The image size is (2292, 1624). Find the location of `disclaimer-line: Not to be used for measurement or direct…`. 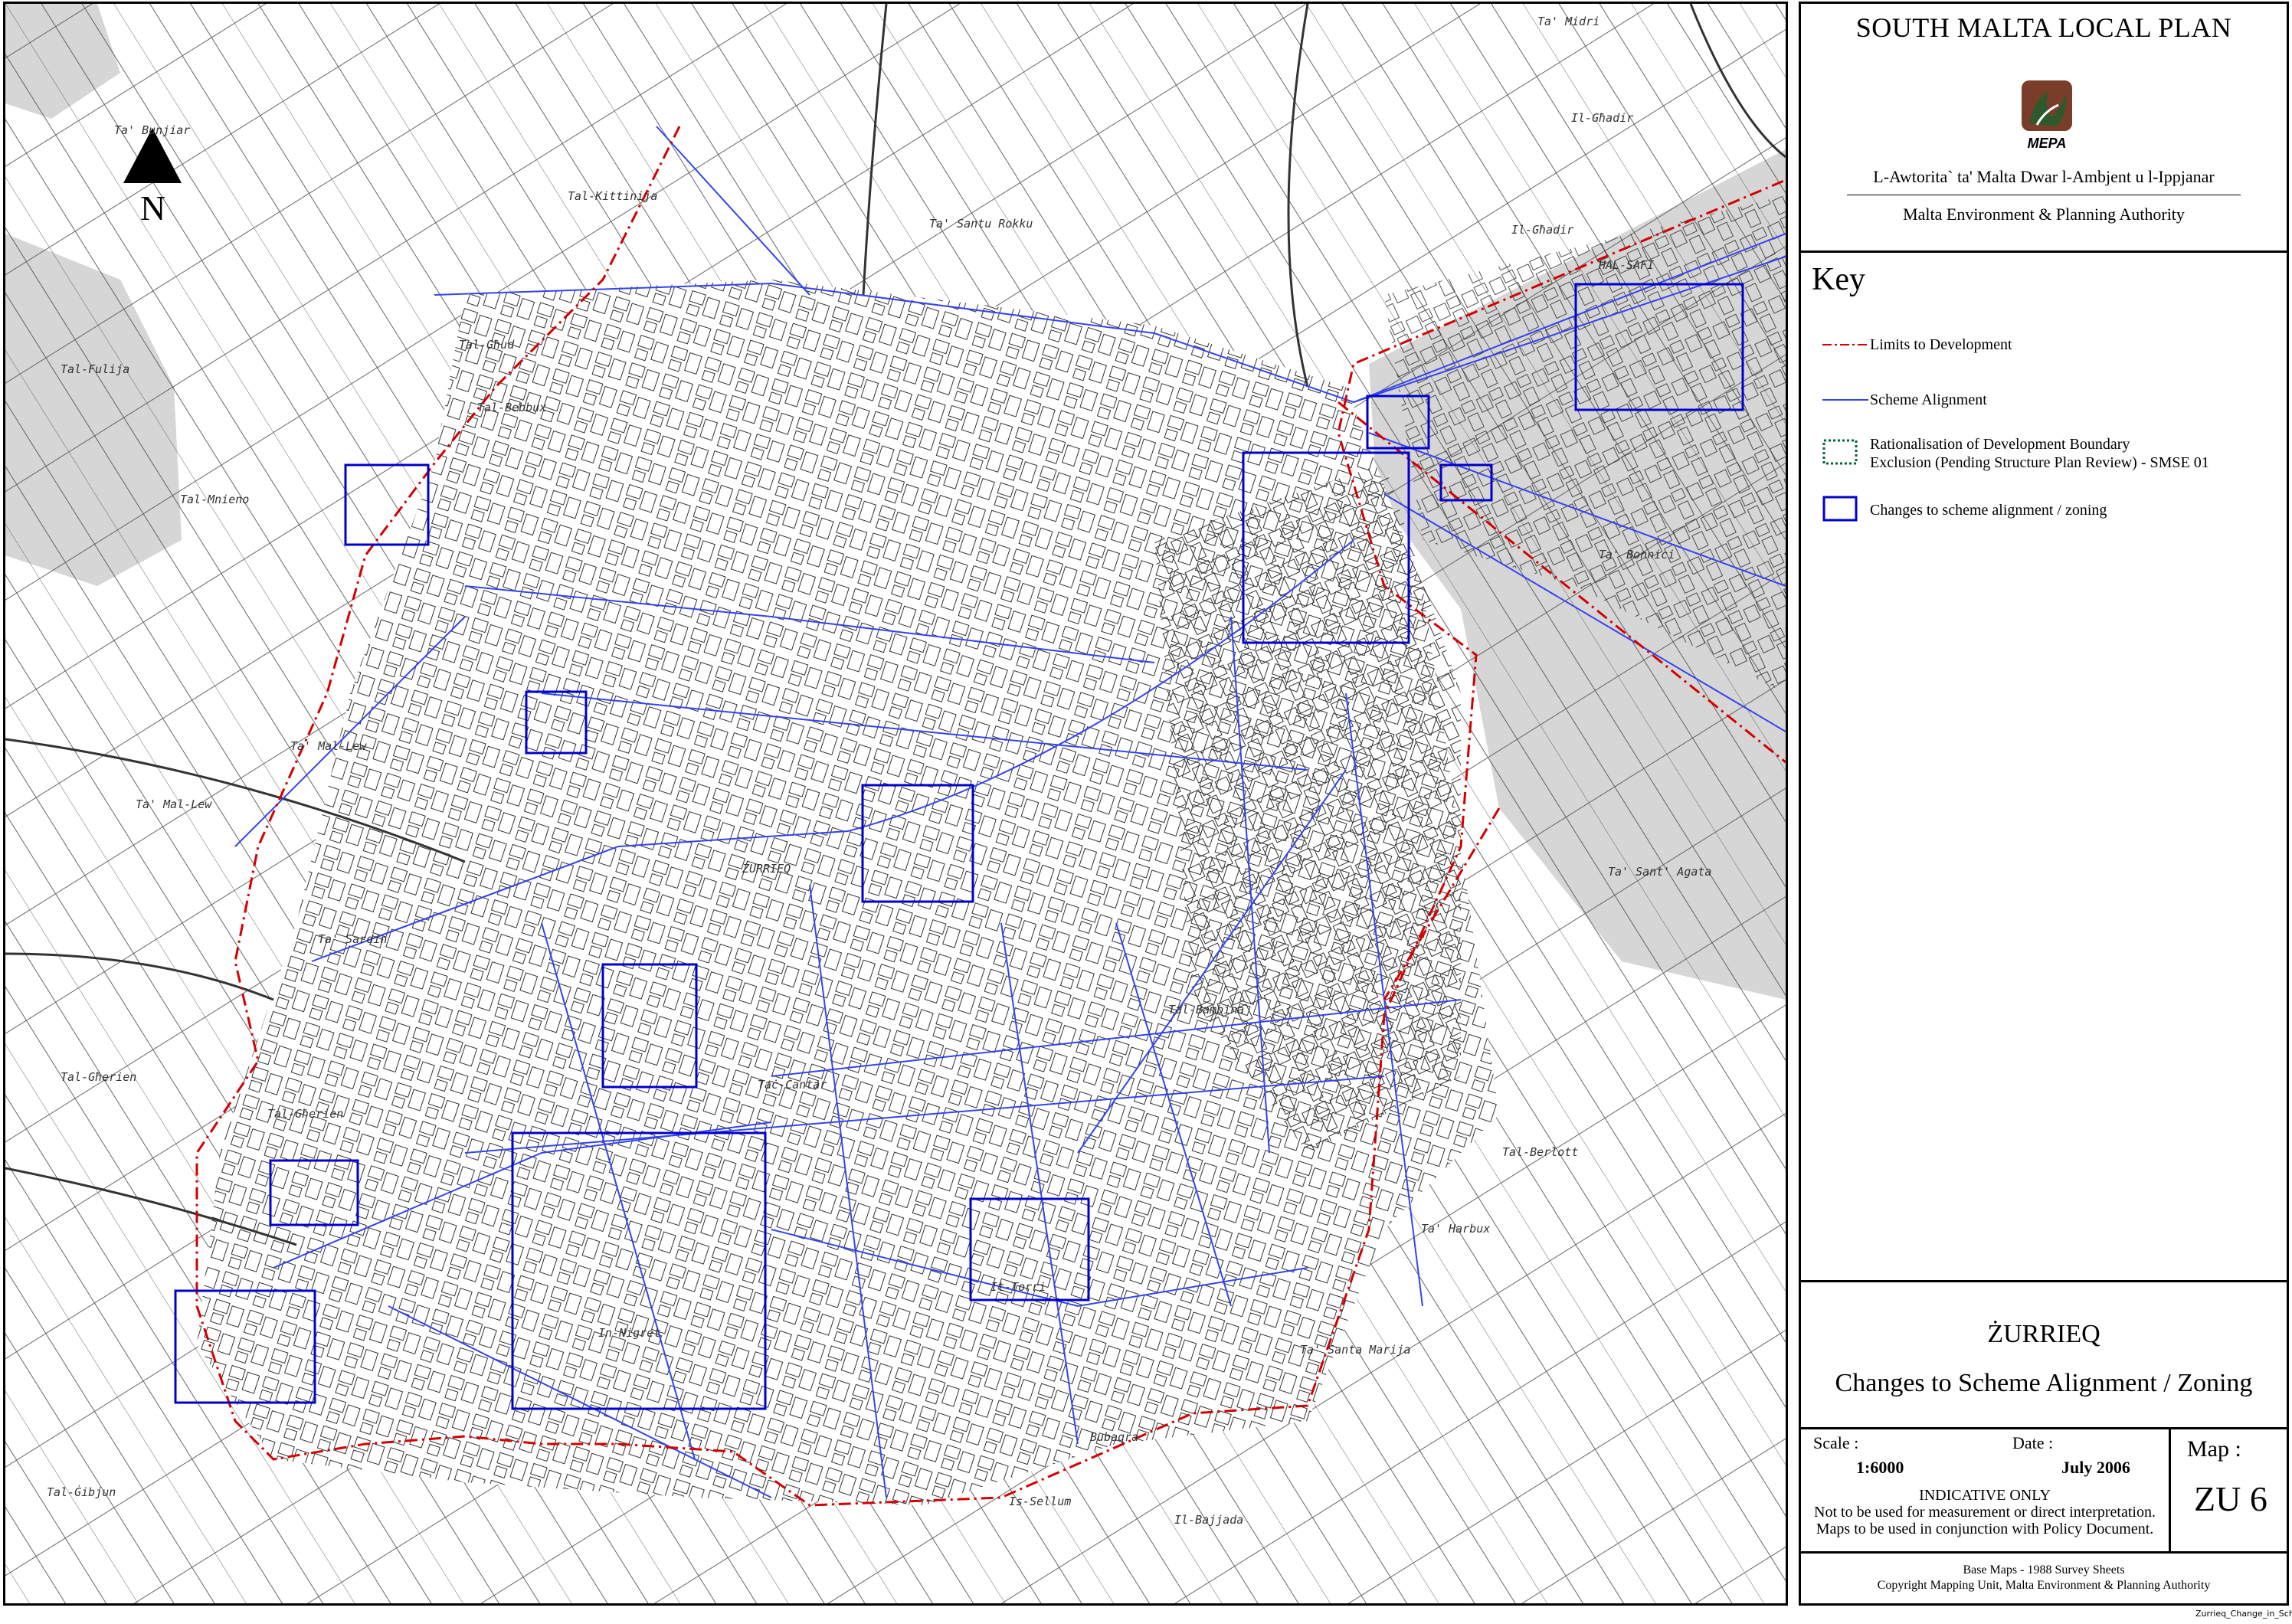

disclaimer-line: Not to be used for measurement or direct… is located at coordinates (1985, 1513).